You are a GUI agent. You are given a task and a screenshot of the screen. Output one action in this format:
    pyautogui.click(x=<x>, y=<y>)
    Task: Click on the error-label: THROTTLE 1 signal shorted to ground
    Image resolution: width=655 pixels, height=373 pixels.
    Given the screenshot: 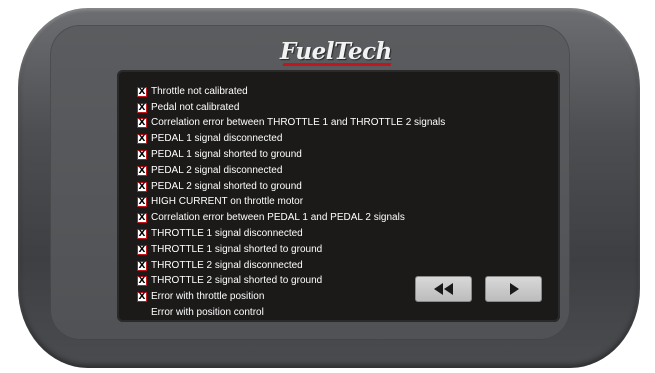 What is the action you would take?
    pyautogui.click(x=237, y=249)
    